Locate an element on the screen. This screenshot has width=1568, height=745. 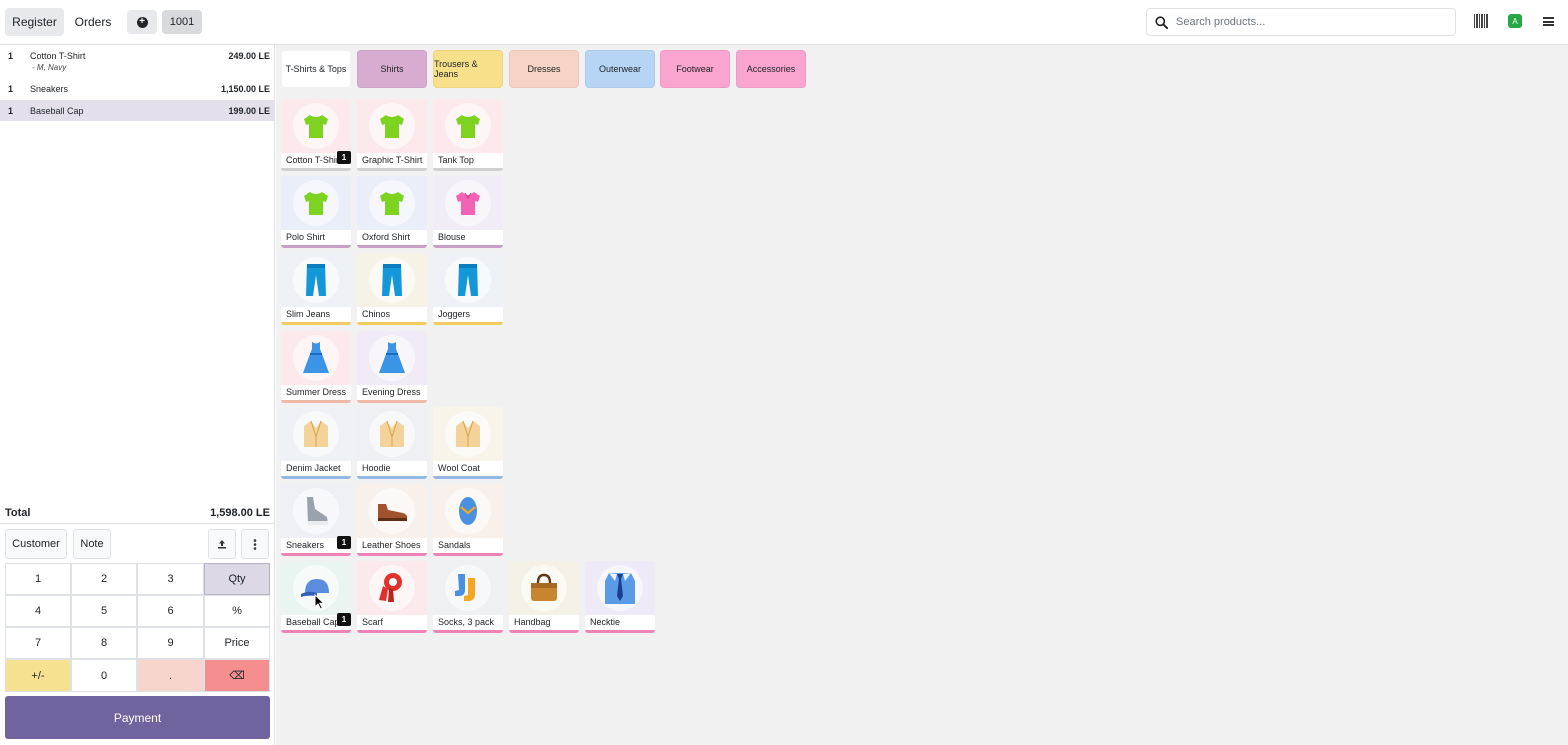
product-card: Wool Coat is located at coordinates (468, 443).